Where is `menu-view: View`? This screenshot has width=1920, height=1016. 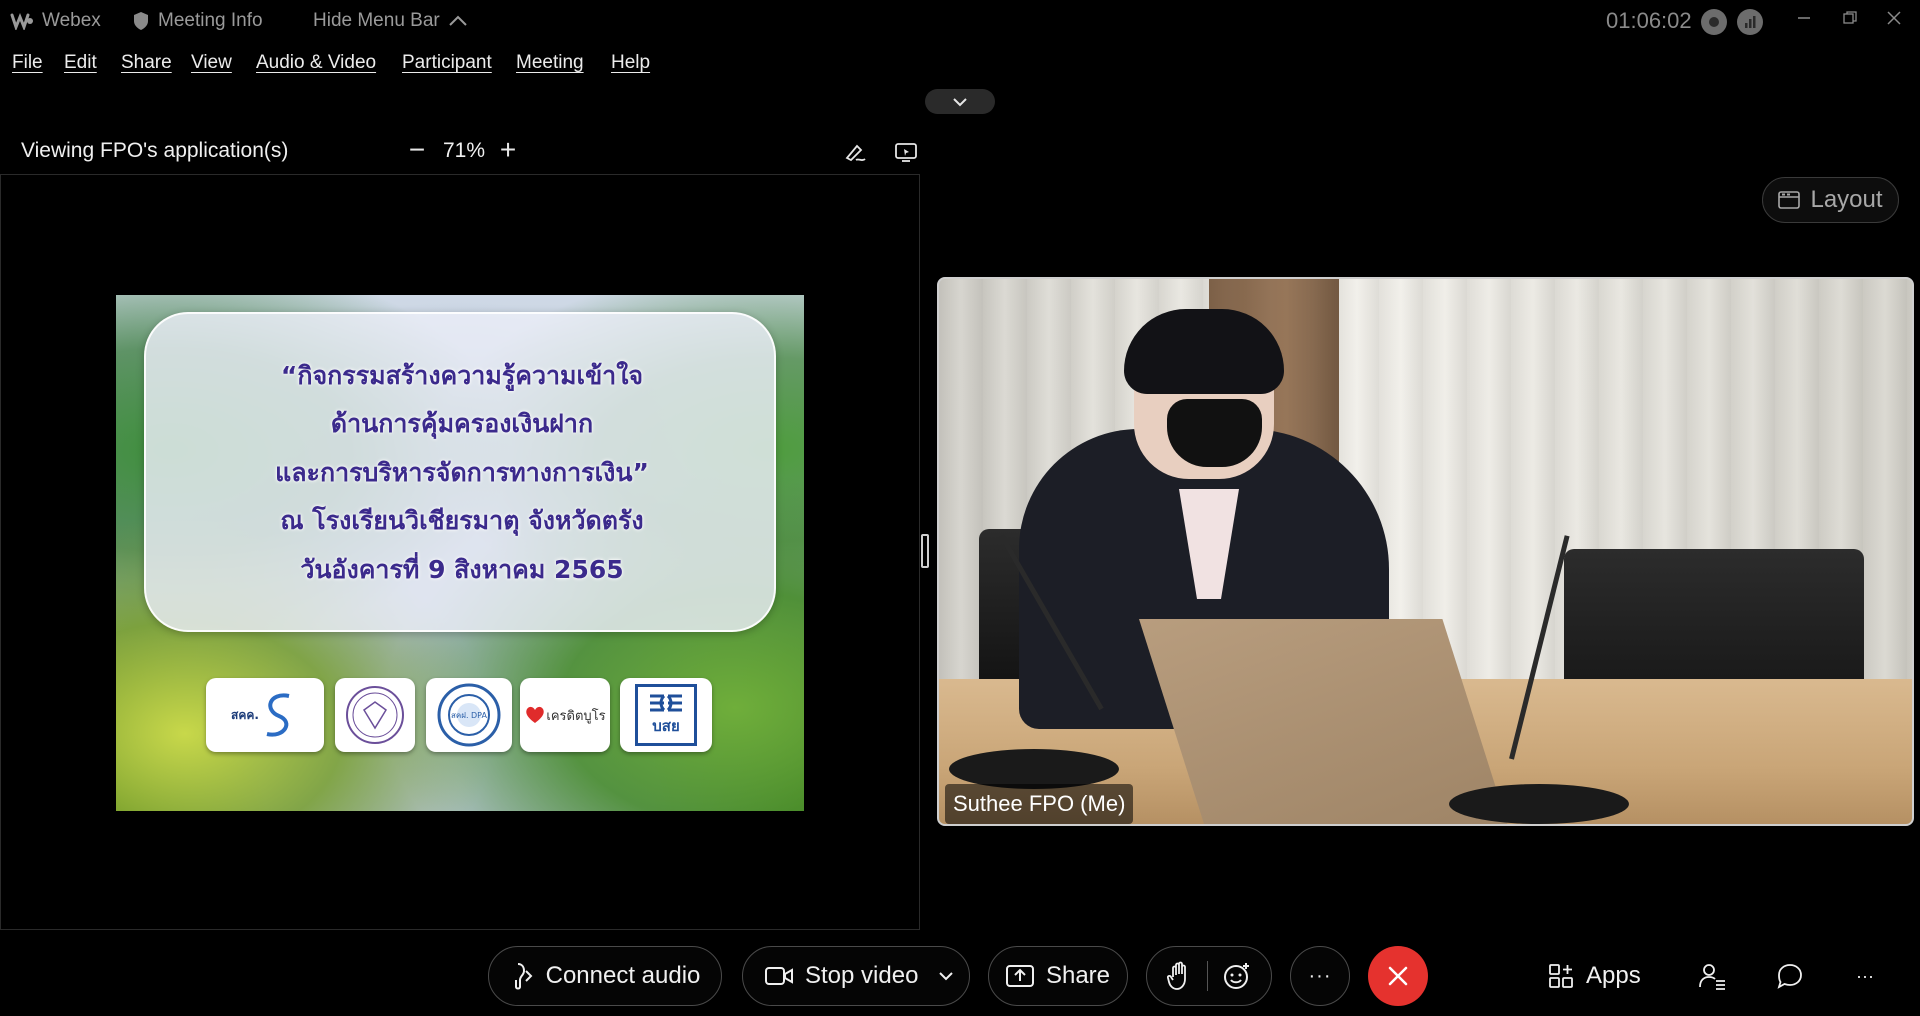
menu-view: View is located at coordinates (211, 63).